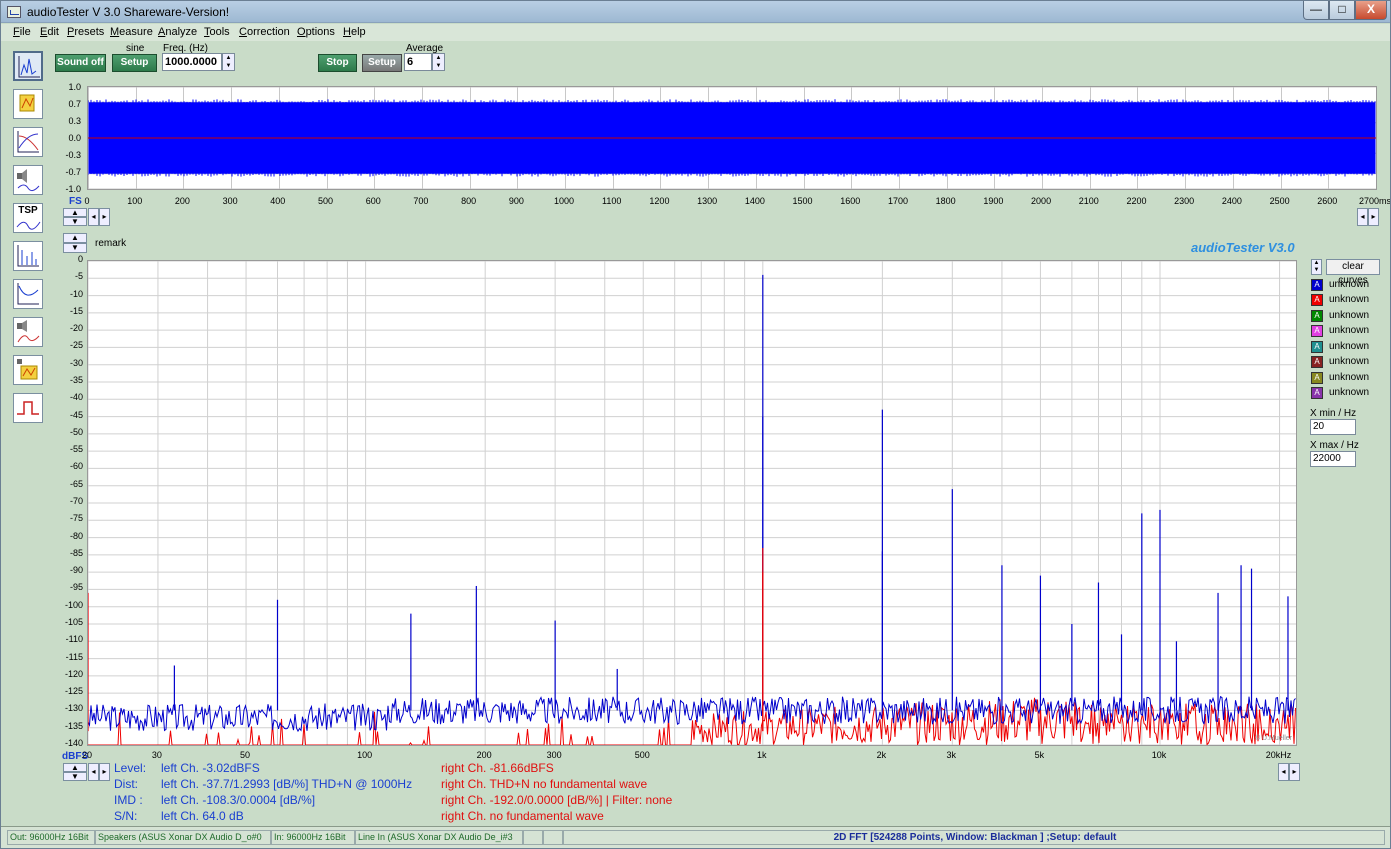 The image size is (1391, 849). What do you see at coordinates (66, 104) in the screenshot?
I see `wave-ytick: 0.7` at bounding box center [66, 104].